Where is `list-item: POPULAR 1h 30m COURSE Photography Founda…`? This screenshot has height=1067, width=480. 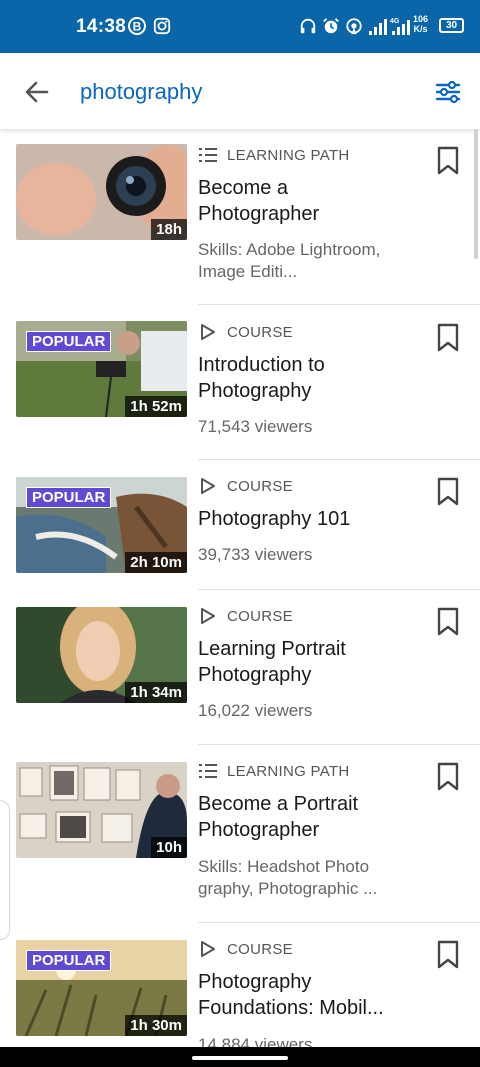
list-item: POPULAR 1h 30m COURSE Photography Founda… is located at coordinates (240, 985).